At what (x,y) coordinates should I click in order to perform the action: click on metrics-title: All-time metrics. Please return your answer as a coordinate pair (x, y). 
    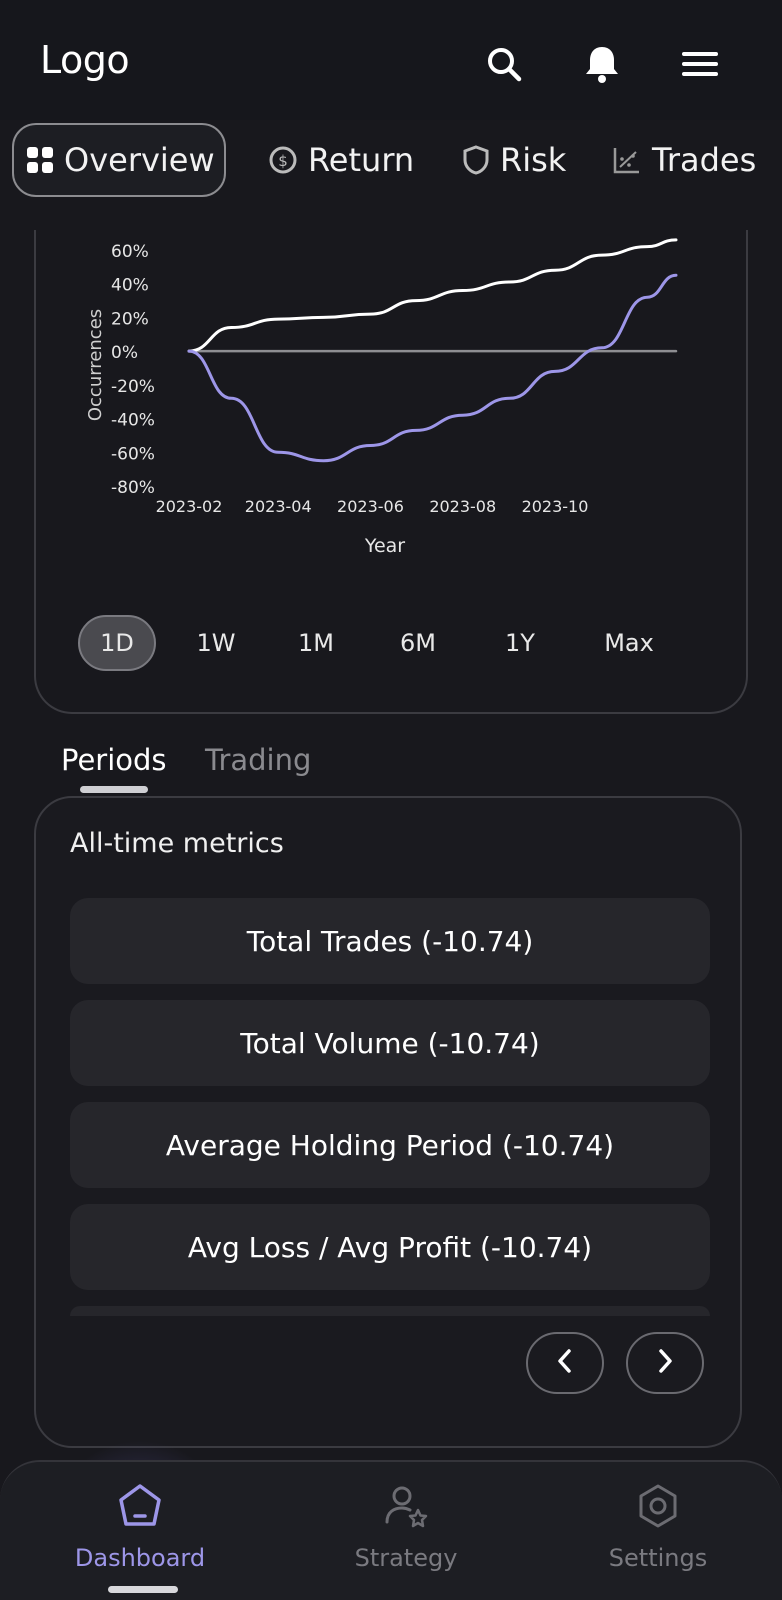
    Looking at the image, I should click on (177, 843).